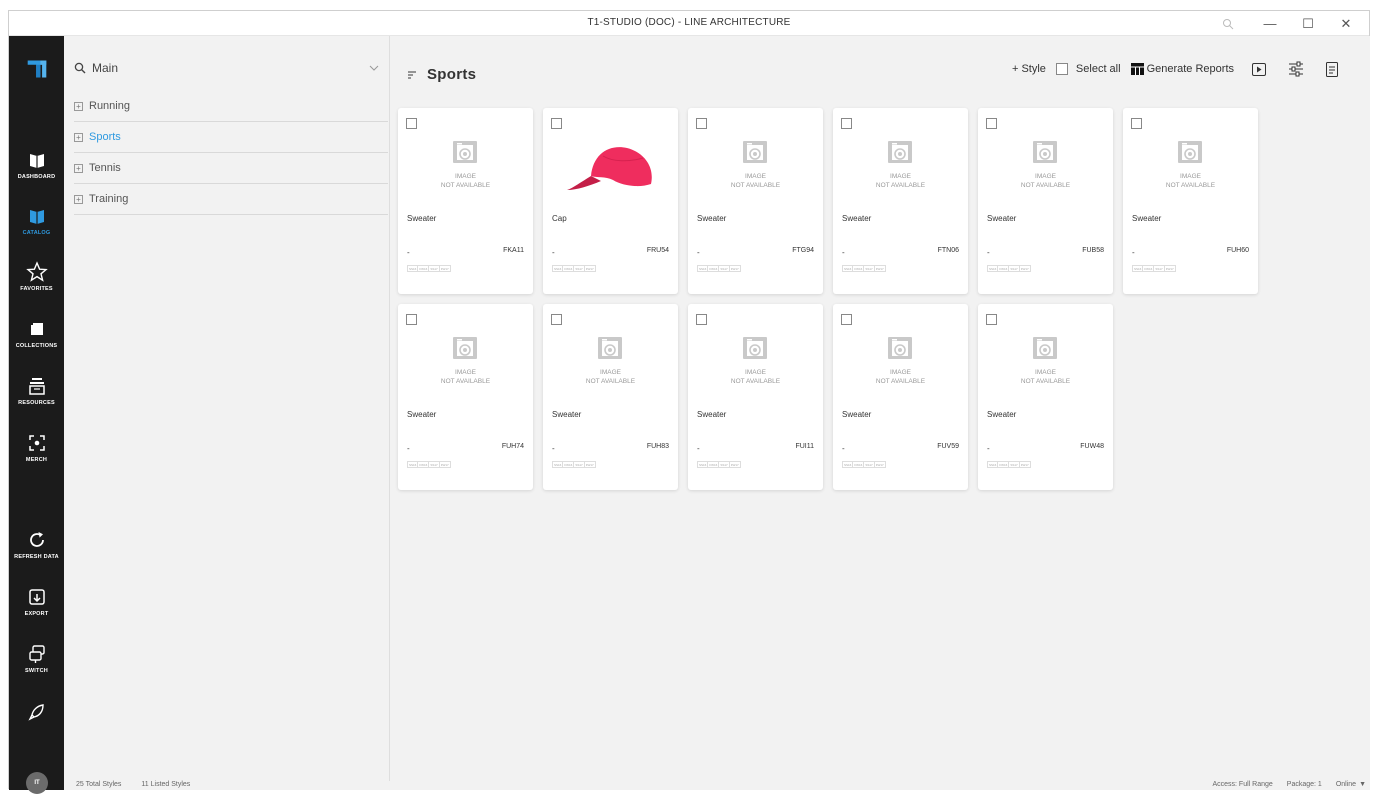  Describe the element at coordinates (231, 137) in the screenshot. I see `tree-item-sports: + Sports` at that location.